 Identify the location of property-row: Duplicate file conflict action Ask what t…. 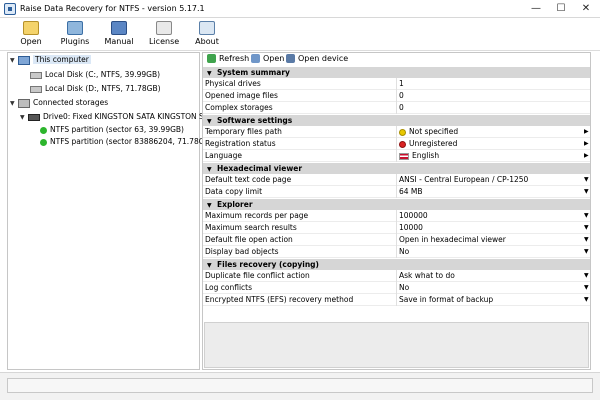
(396, 276).